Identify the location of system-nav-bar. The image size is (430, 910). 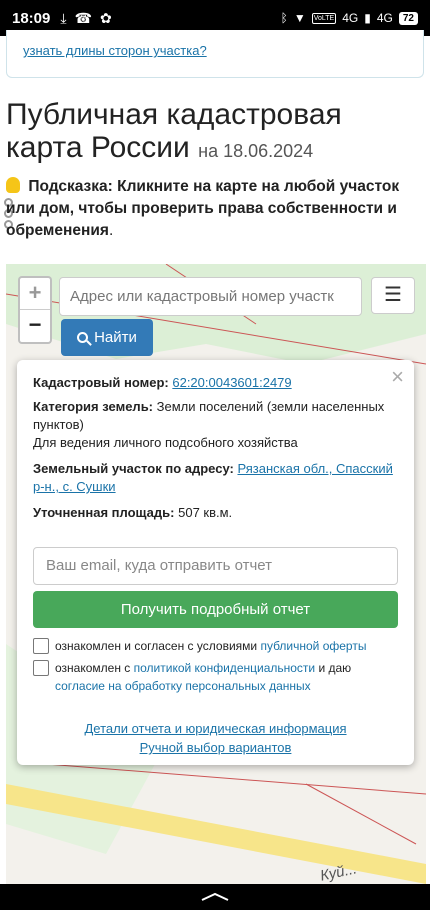
(215, 897).